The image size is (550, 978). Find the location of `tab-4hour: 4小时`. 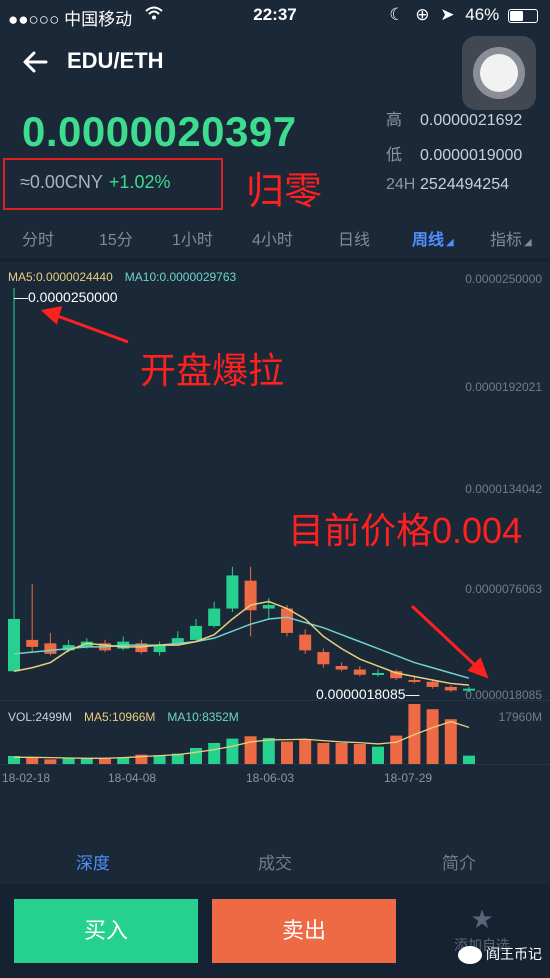

tab-4hour: 4小时 is located at coordinates (272, 238).